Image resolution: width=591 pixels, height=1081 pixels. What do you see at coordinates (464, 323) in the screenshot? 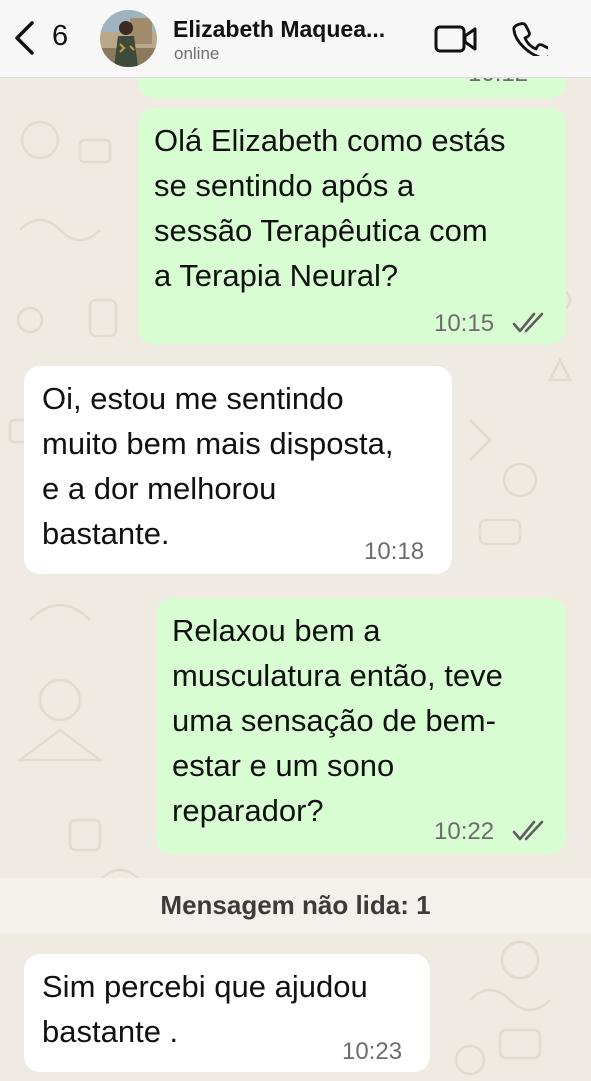
I see `message-time: 10:15` at bounding box center [464, 323].